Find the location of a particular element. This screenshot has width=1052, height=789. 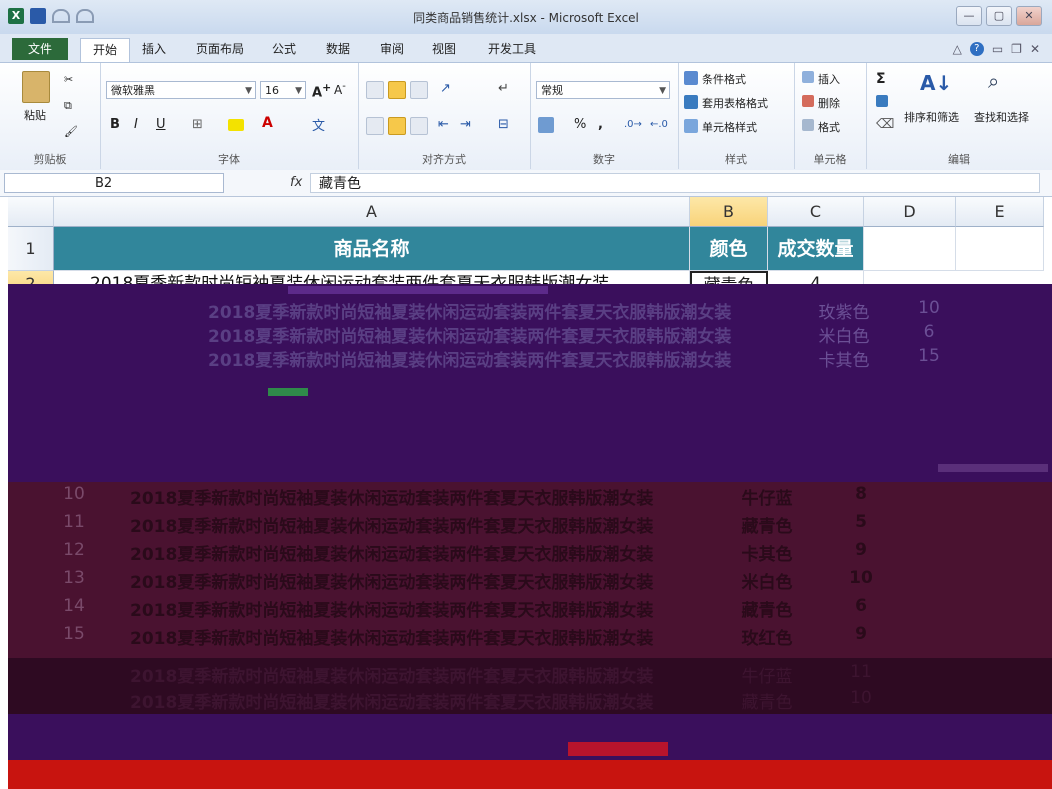

tab-developer: 开发工具 is located at coordinates (512, 49).